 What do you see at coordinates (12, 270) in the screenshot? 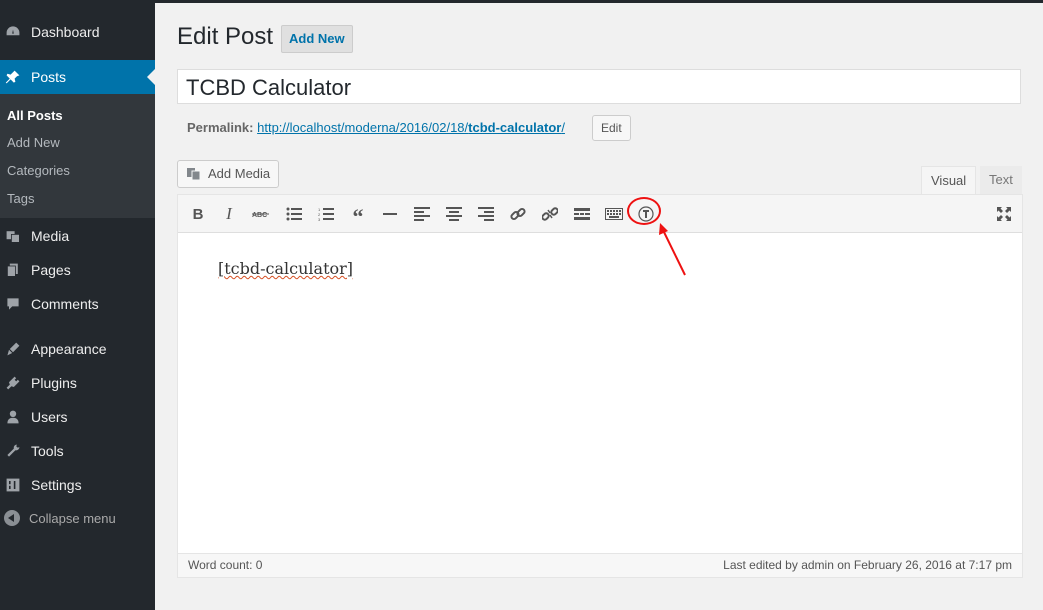
I see `pages-icon` at bounding box center [12, 270].